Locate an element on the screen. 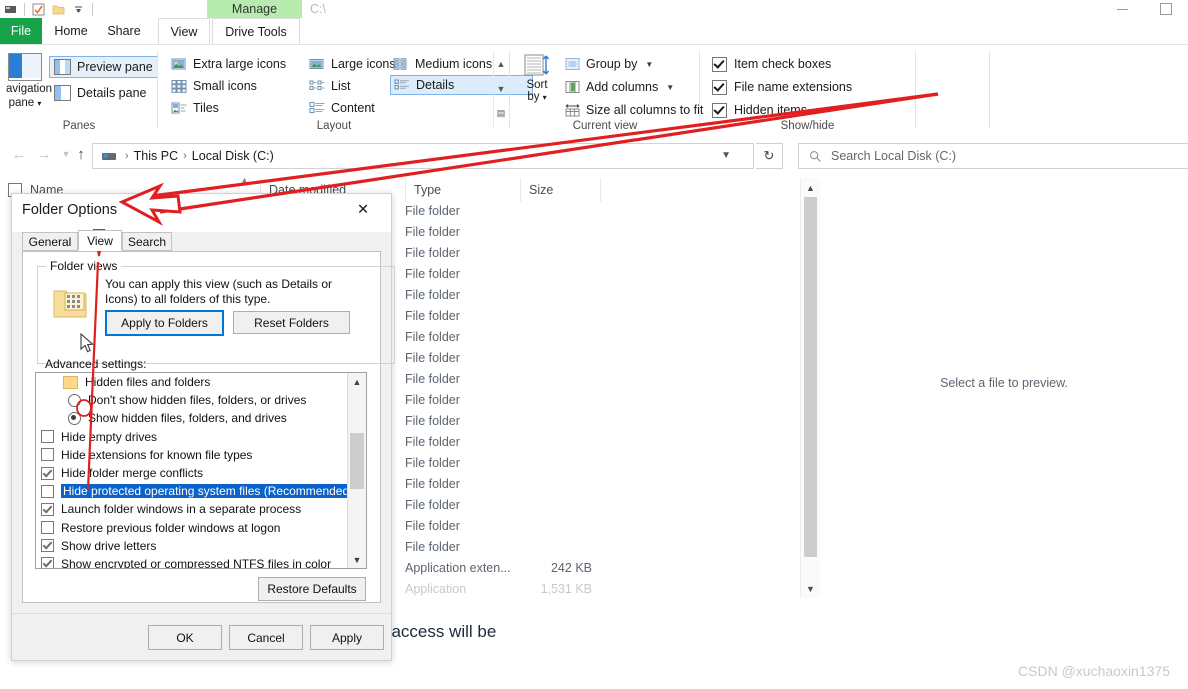 Image resolution: width=1188 pixels, height=689 pixels. column-header-size: Size is located at coordinates (560, 190).